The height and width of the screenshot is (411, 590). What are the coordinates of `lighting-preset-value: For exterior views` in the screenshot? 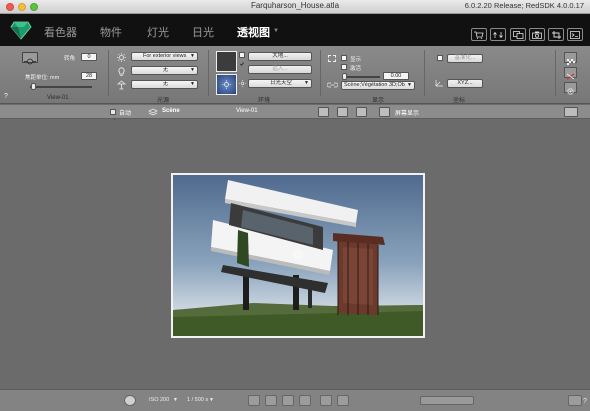 It's located at (165, 56).